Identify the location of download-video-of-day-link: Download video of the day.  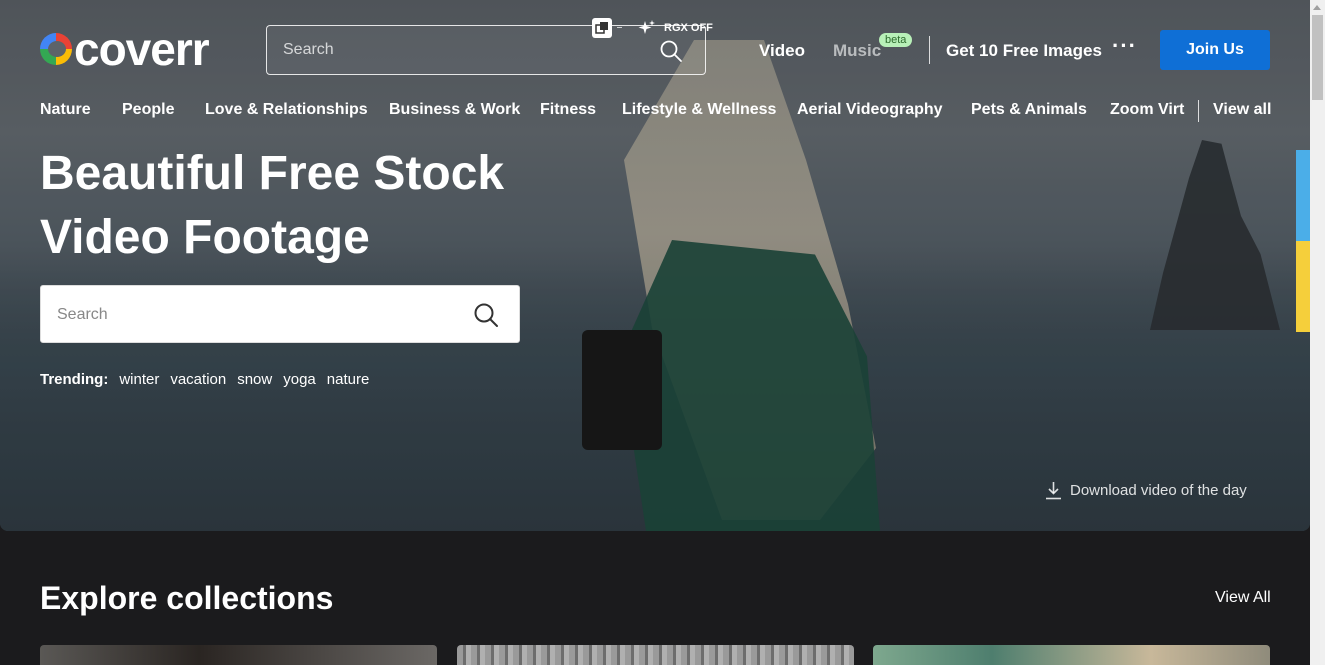
(1146, 490).